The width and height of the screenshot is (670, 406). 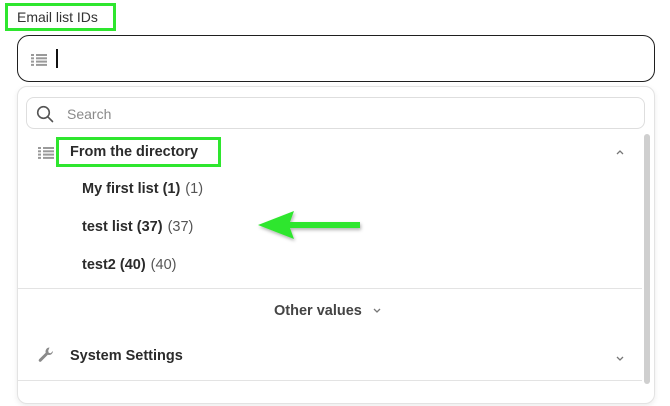 I want to click on option-label: My first list (1), so click(x=131, y=189).